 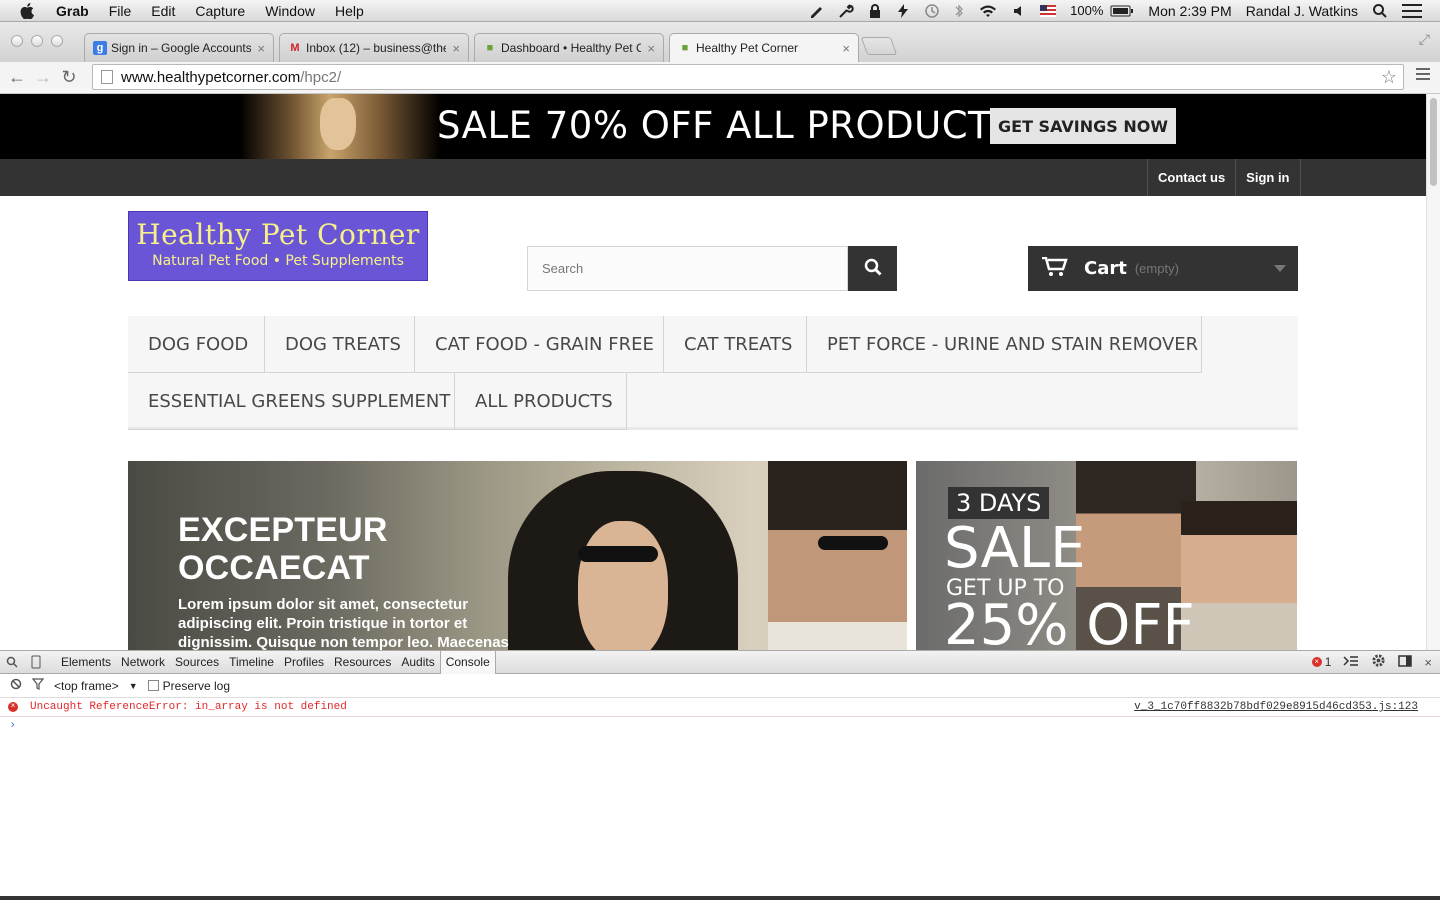 I want to click on tab-title: Sign in – Google Accounts, so click(x=181, y=48).